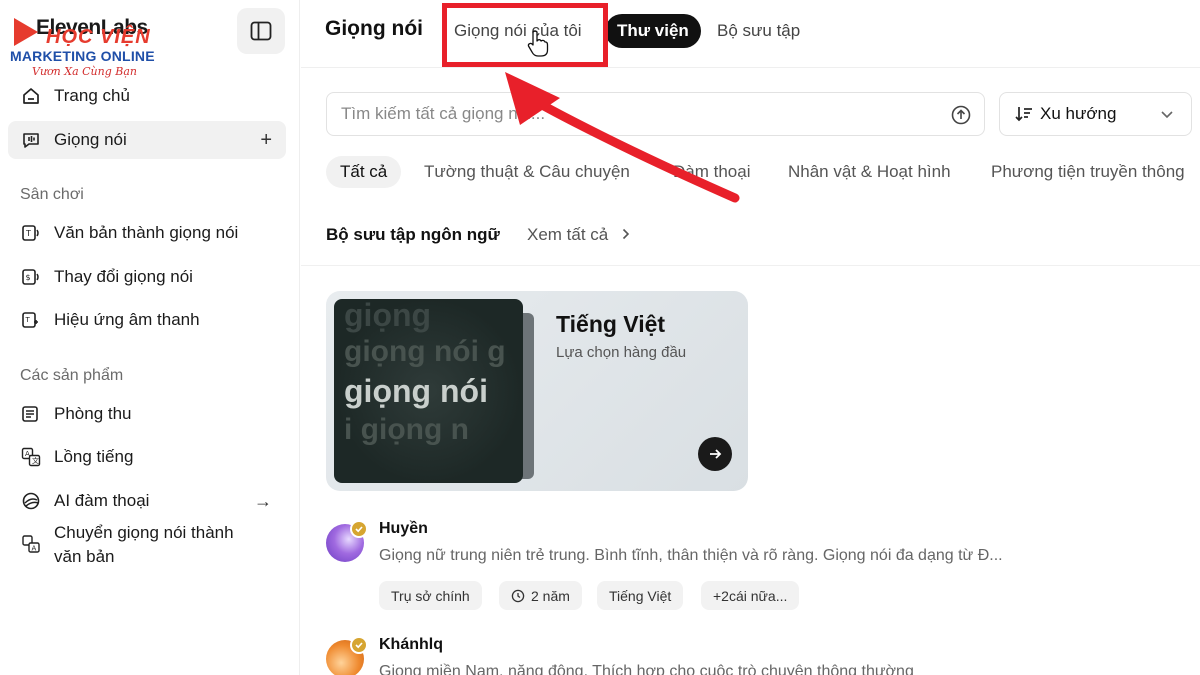 The width and height of the screenshot is (1200, 675). What do you see at coordinates (147, 140) in the screenshot?
I see `sidebar-item-voices: Giọng nói +` at bounding box center [147, 140].